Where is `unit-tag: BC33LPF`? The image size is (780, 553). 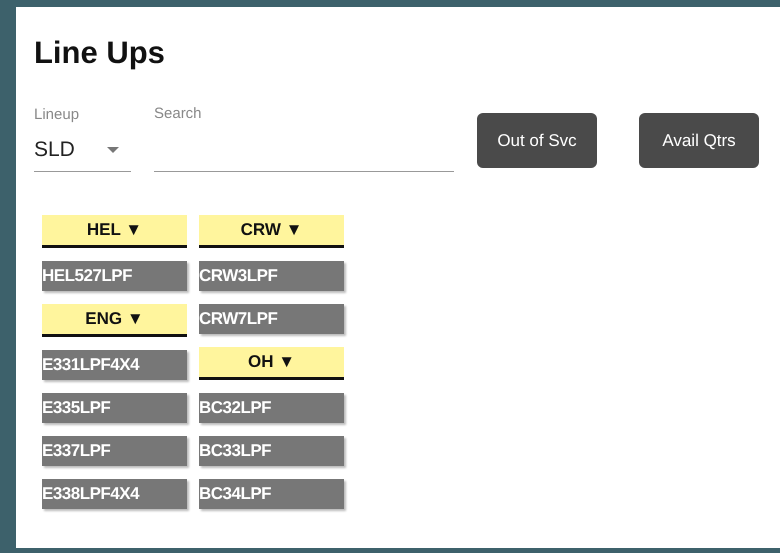 unit-tag: BC33LPF is located at coordinates (271, 451).